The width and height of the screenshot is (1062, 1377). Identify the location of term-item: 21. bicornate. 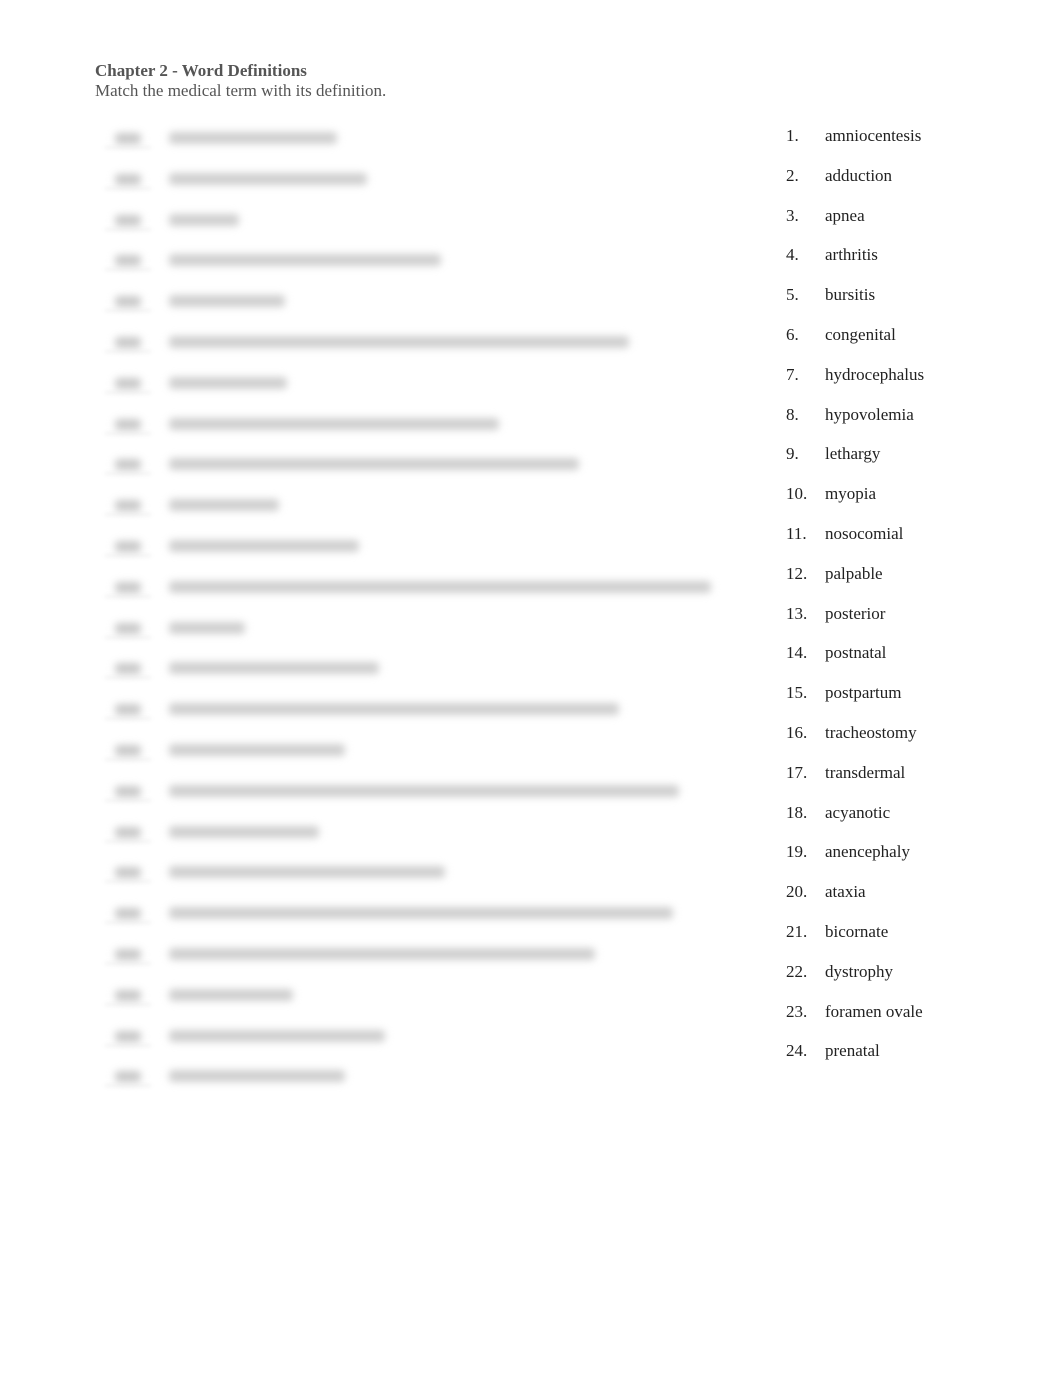
(855, 942).